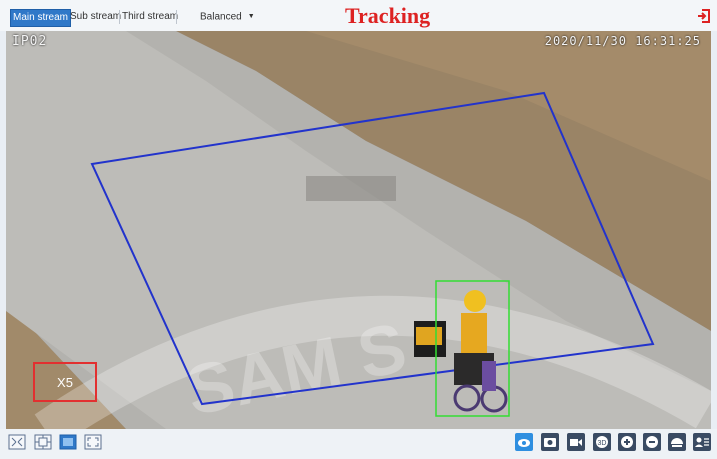 This screenshot has height=459, width=717. Describe the element at coordinates (93, 442) in the screenshot. I see `fullscreen-icon` at that location.